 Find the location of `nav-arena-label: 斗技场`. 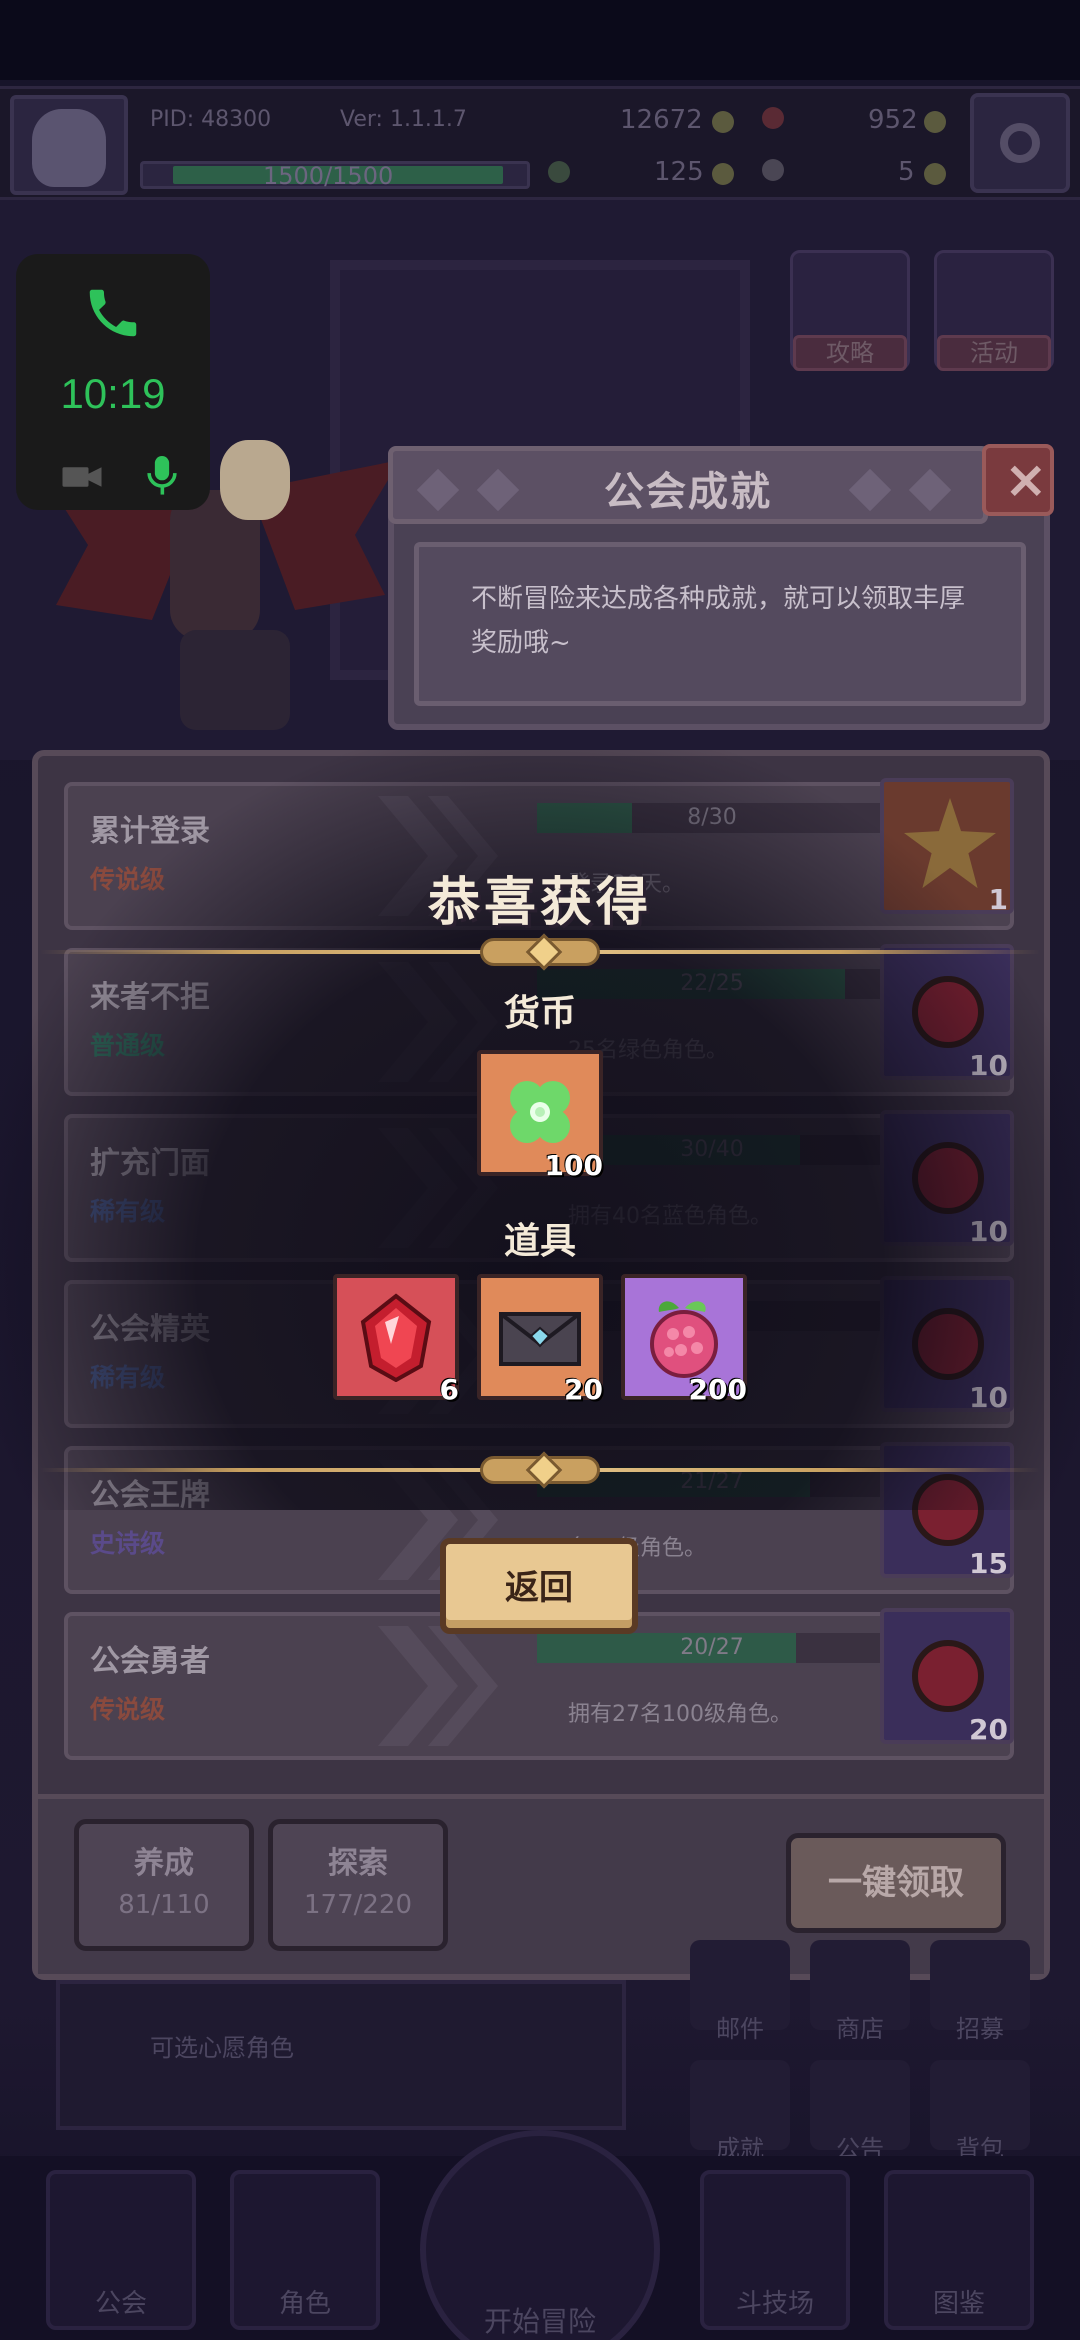

nav-arena-label: 斗技场 is located at coordinates (774, 2304).